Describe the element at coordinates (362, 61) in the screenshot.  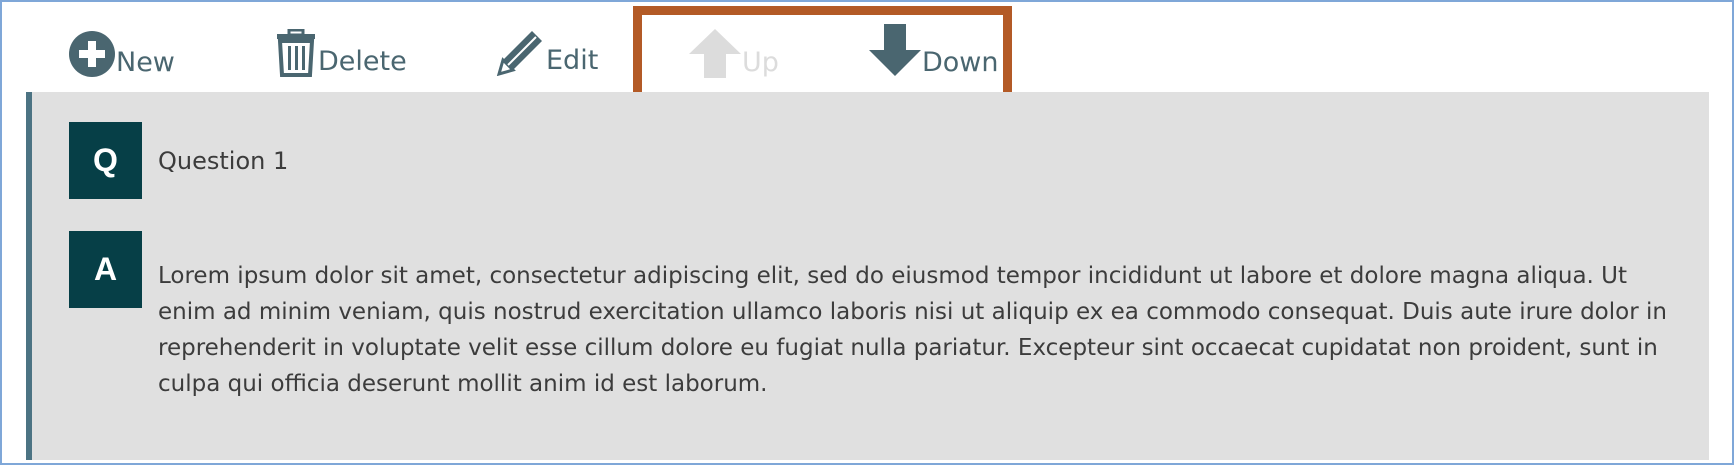
I see `delete-label: Delete` at that location.